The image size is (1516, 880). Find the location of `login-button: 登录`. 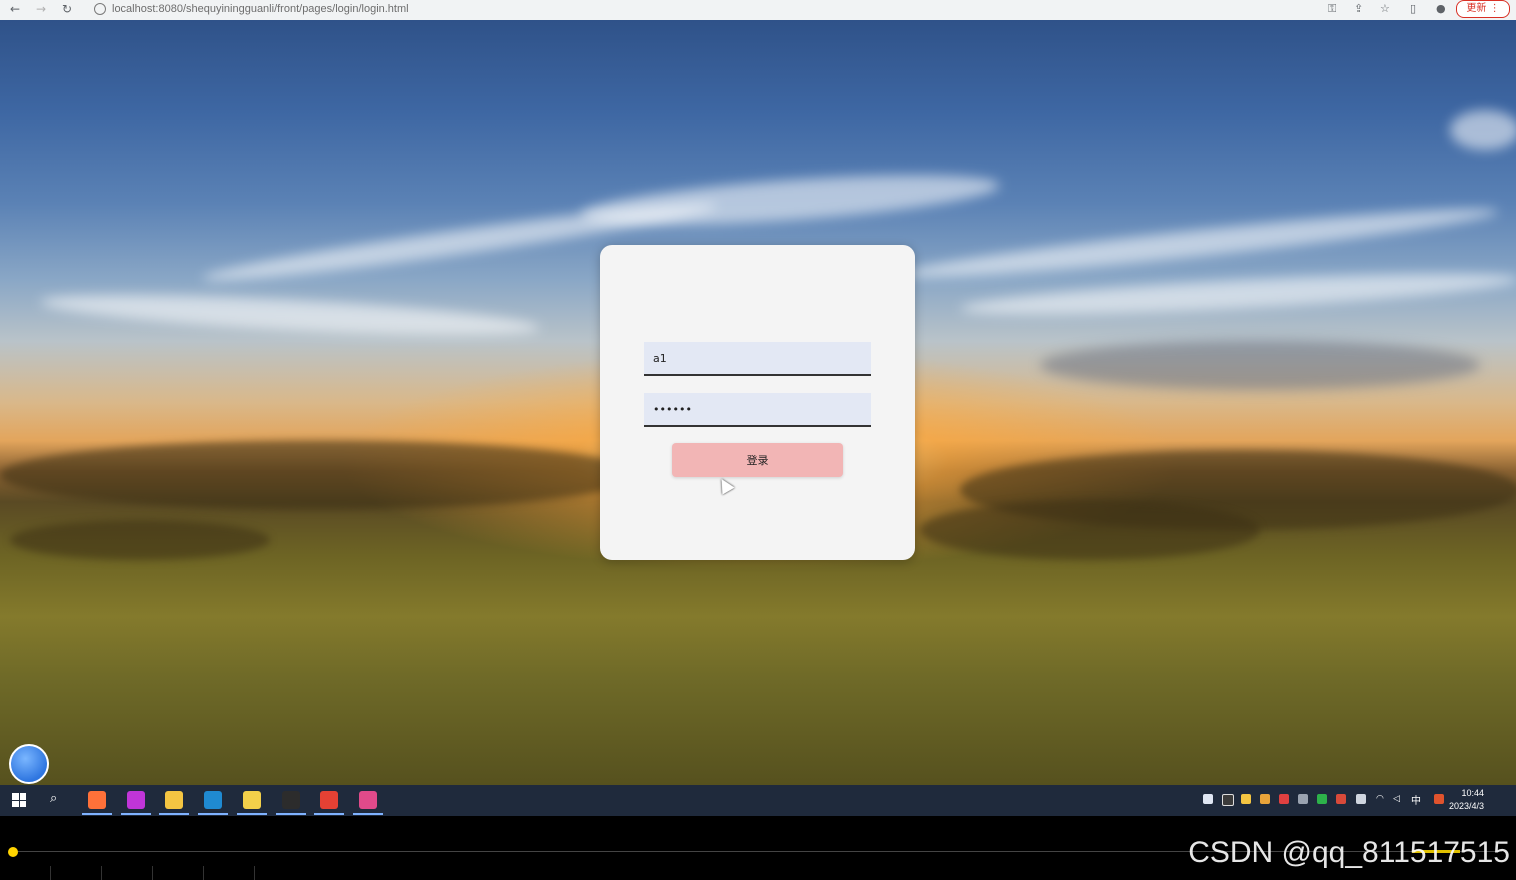

login-button: 登录 is located at coordinates (757, 460).